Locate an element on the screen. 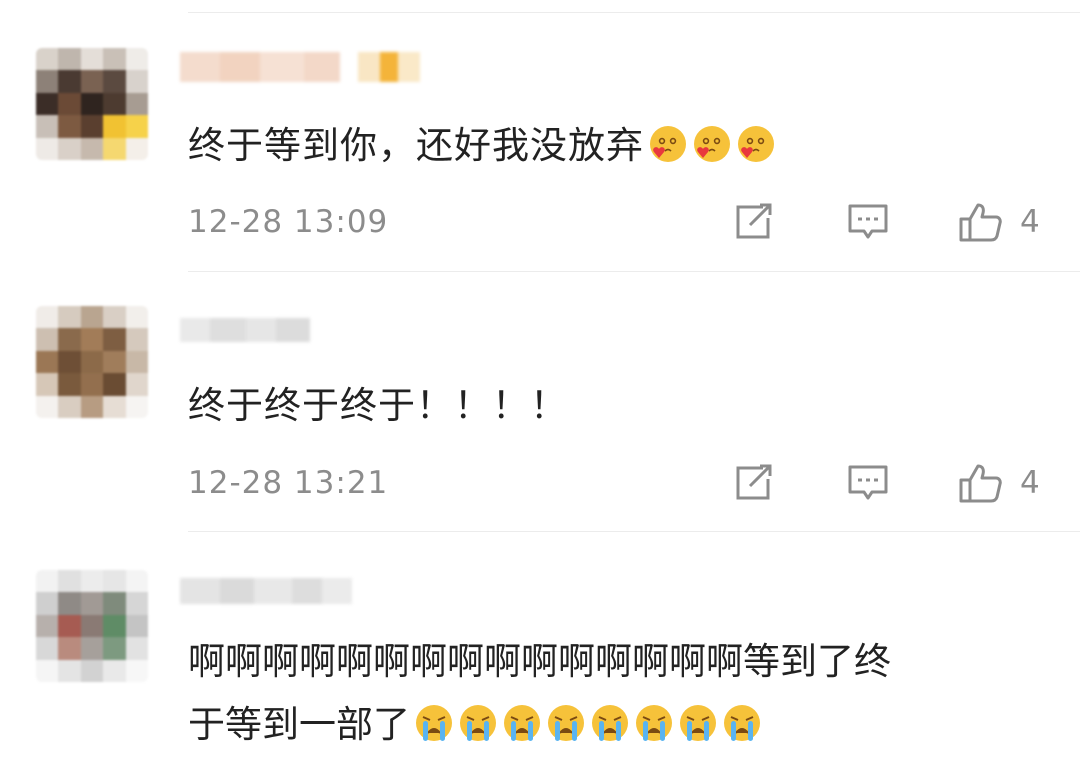 The height and width of the screenshot is (774, 1080). timestamp: 12-28 13:09 is located at coordinates (288, 222).